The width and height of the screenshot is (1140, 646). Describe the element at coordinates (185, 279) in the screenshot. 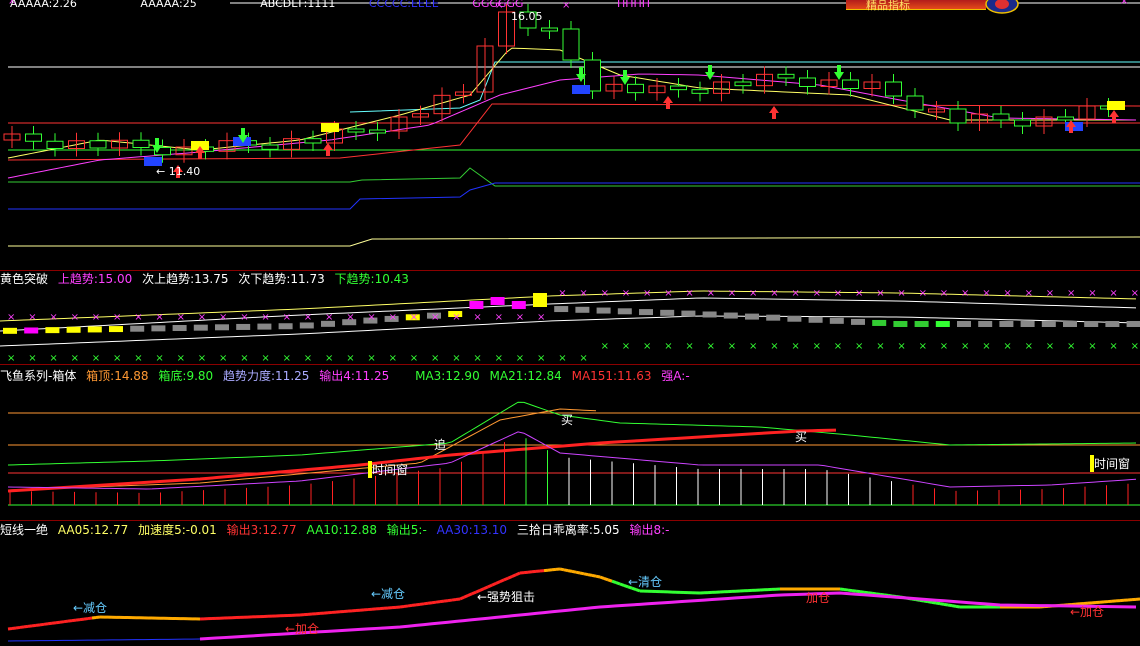

I see `legend-item: 次上趋势:13.75` at that location.